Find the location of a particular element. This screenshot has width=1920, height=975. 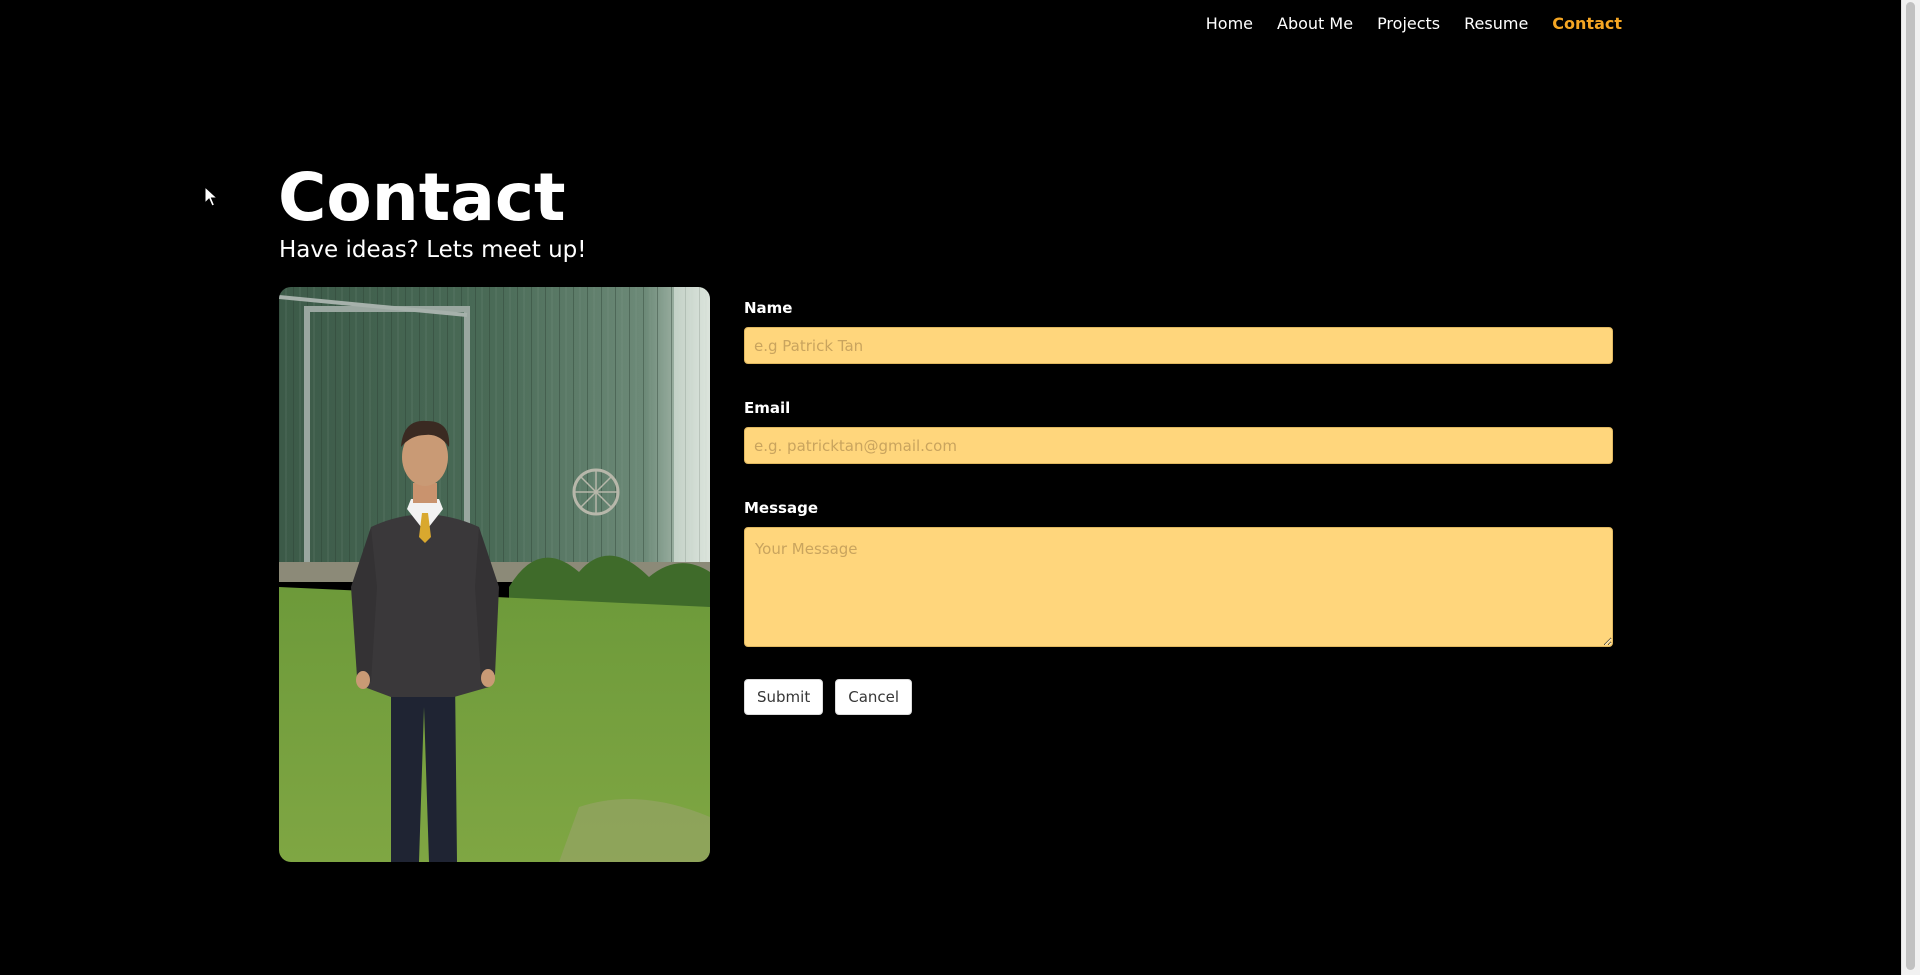

message-textarea is located at coordinates (1178, 587).